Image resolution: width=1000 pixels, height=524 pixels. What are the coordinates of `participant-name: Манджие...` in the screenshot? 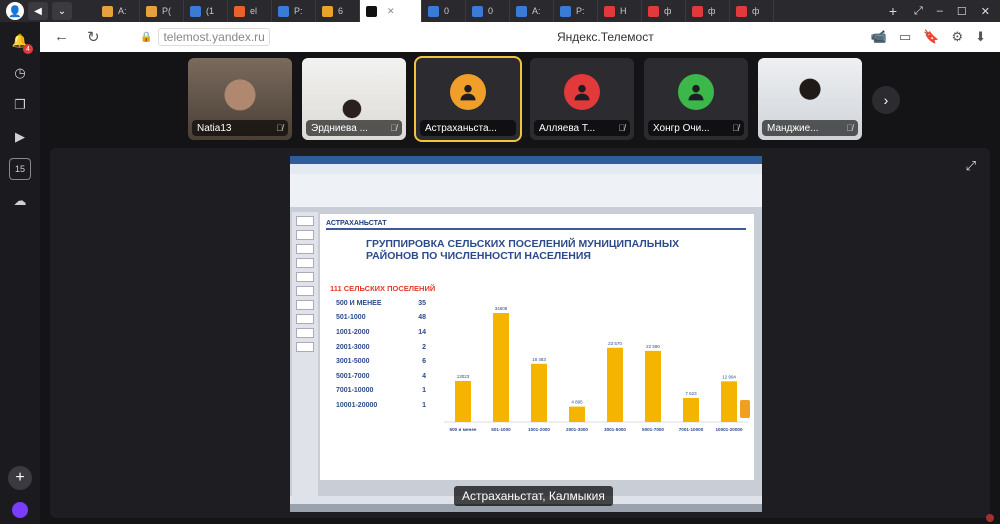 It's located at (793, 128).